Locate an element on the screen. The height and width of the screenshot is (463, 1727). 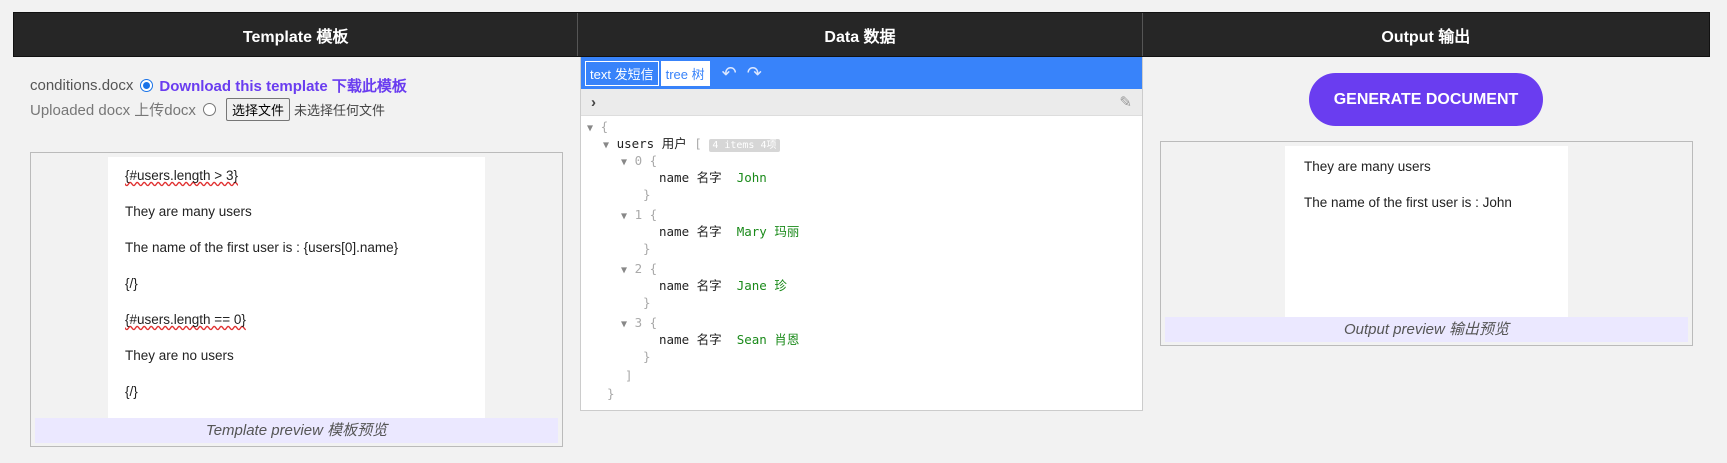
tree-item-header: ▼ 3 { is located at coordinates (639, 322).